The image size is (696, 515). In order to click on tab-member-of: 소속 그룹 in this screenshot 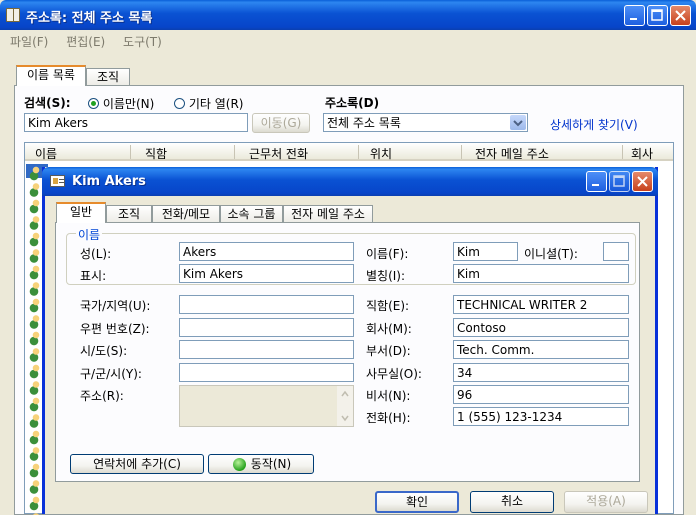, I will do `click(251, 214)`.